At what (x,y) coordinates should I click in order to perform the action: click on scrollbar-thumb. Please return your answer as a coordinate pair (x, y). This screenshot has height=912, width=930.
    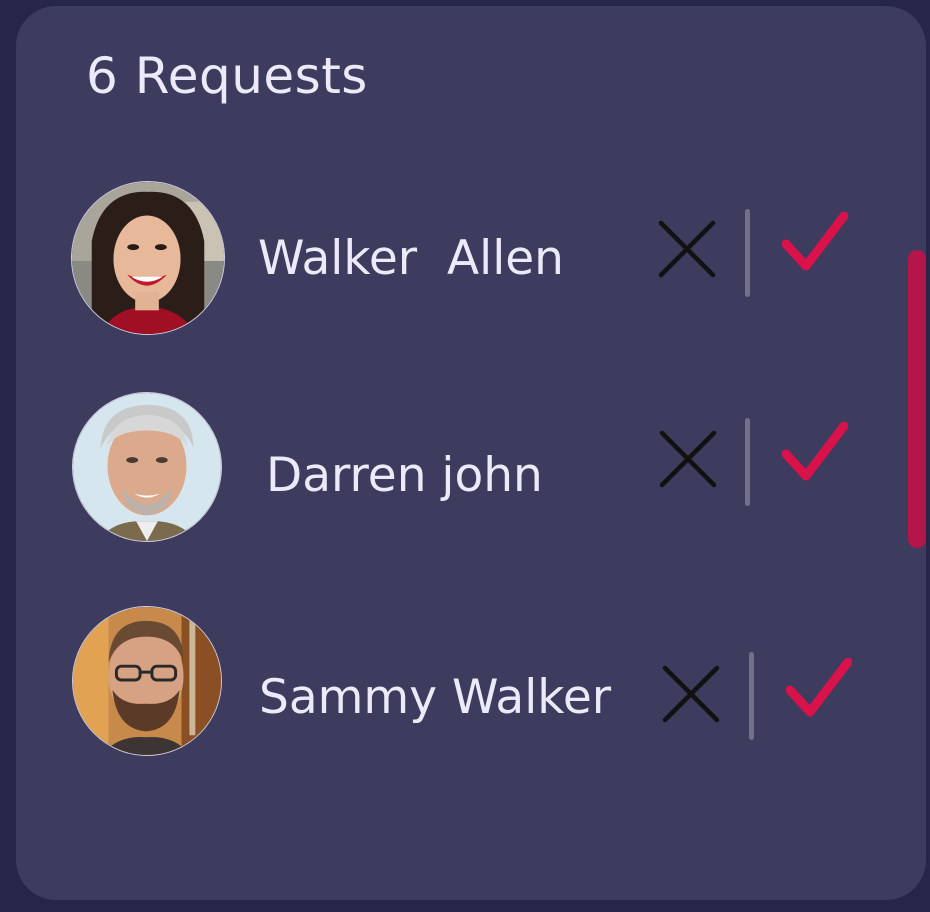
    Looking at the image, I should click on (917, 399).